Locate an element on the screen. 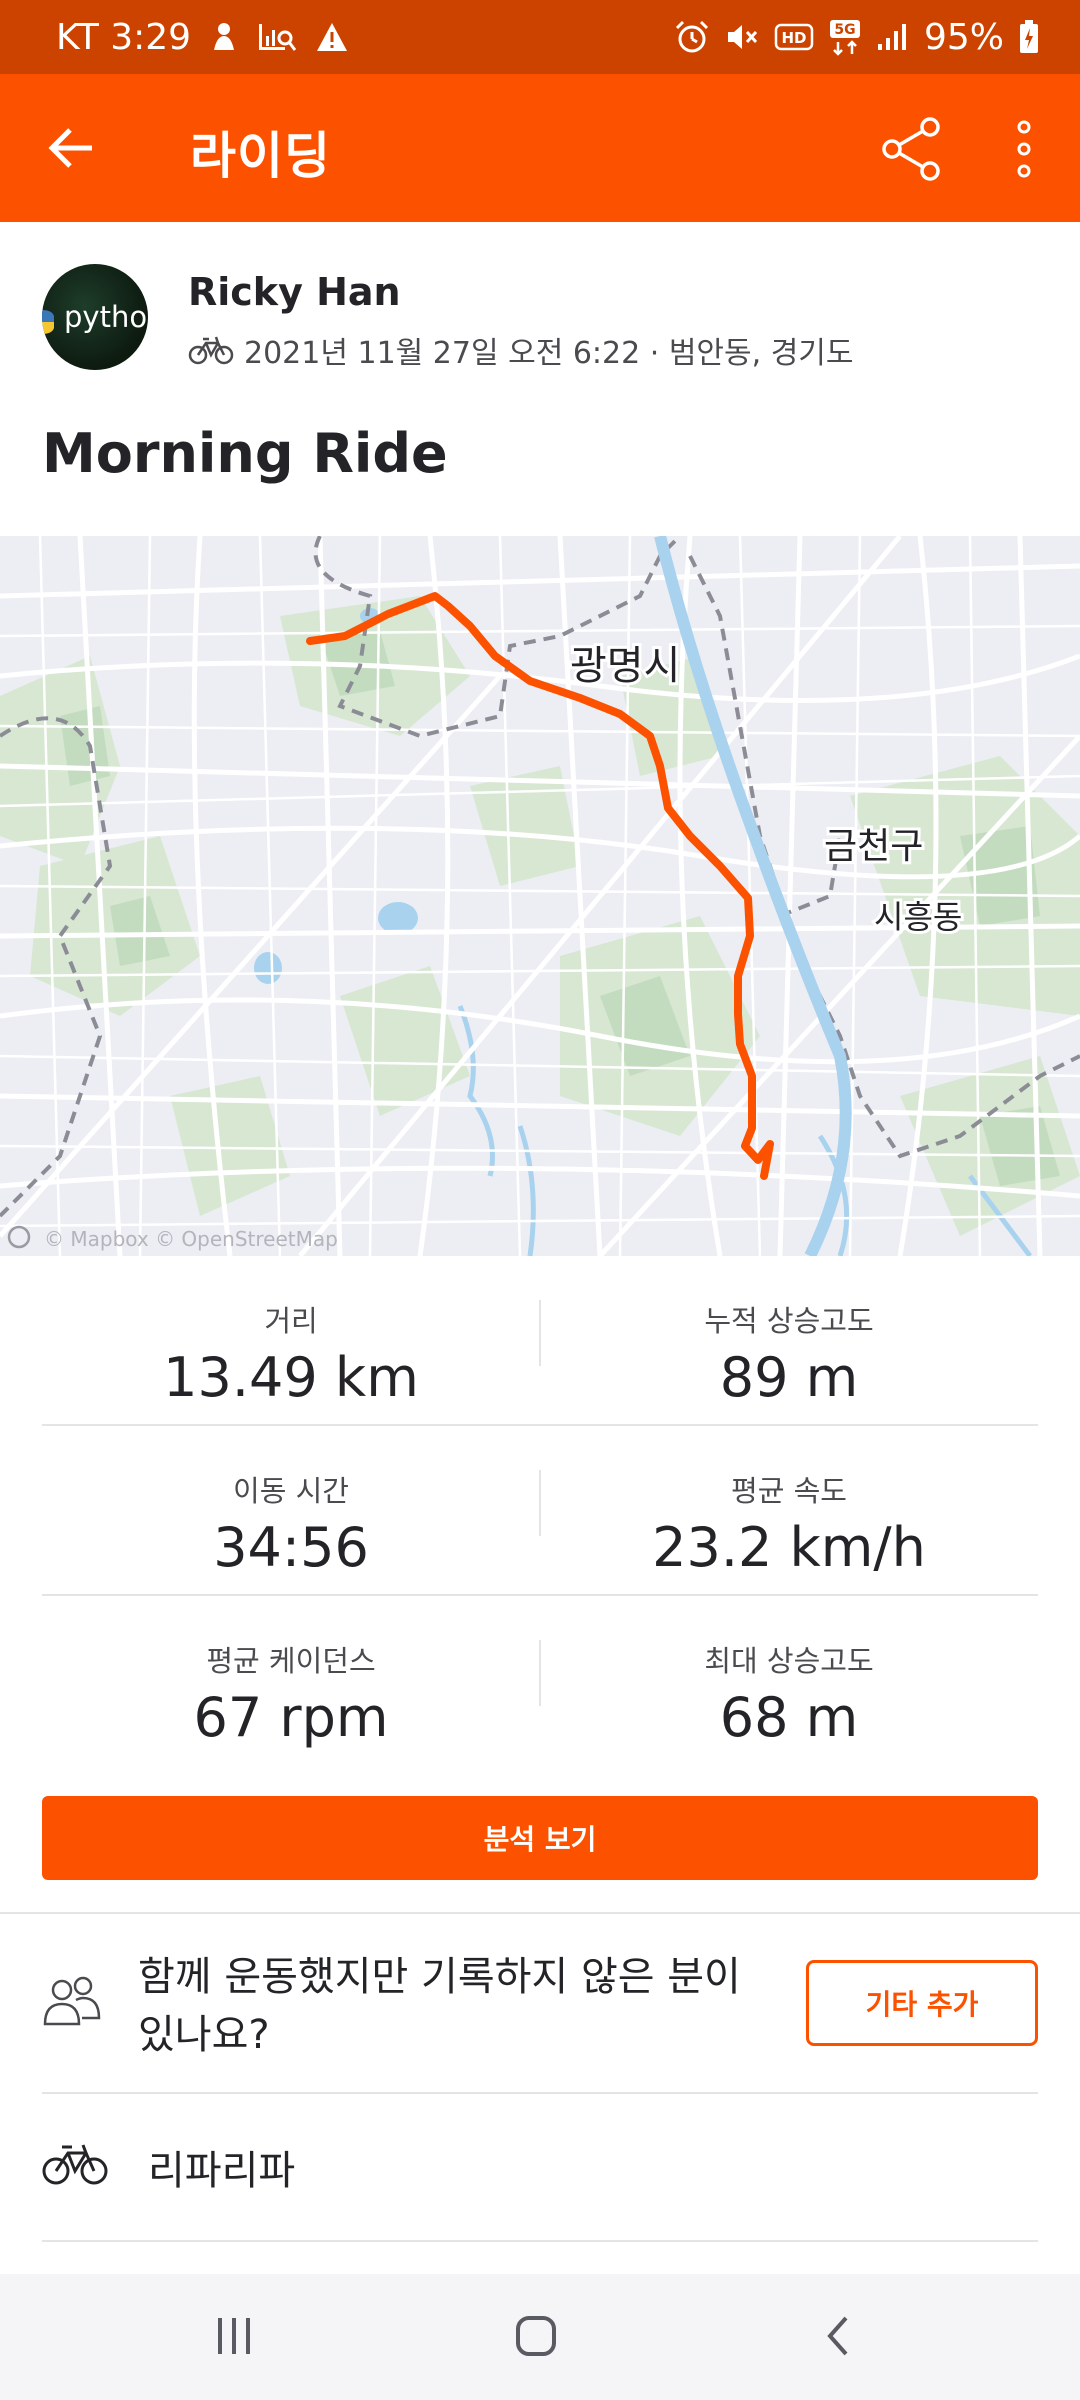 This screenshot has height=2400, width=1080. battery-icon is located at coordinates (1029, 37).